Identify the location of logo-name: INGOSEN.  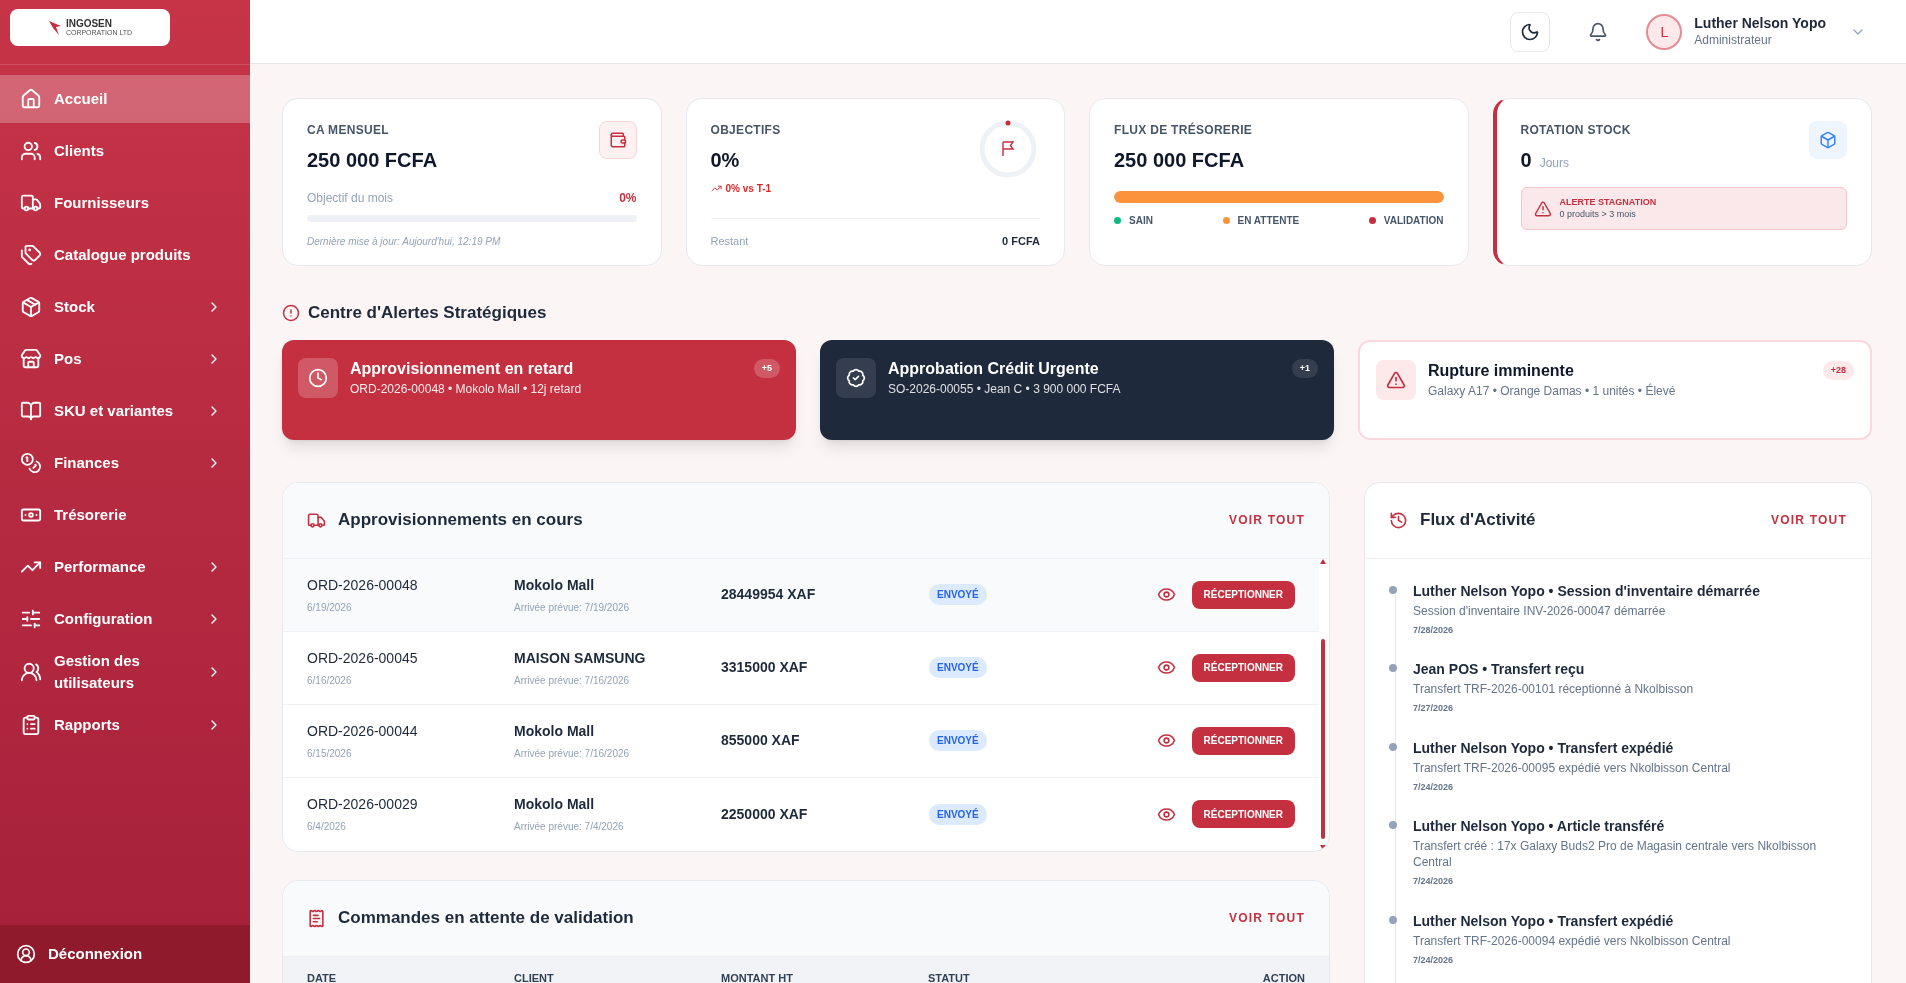
(89, 24).